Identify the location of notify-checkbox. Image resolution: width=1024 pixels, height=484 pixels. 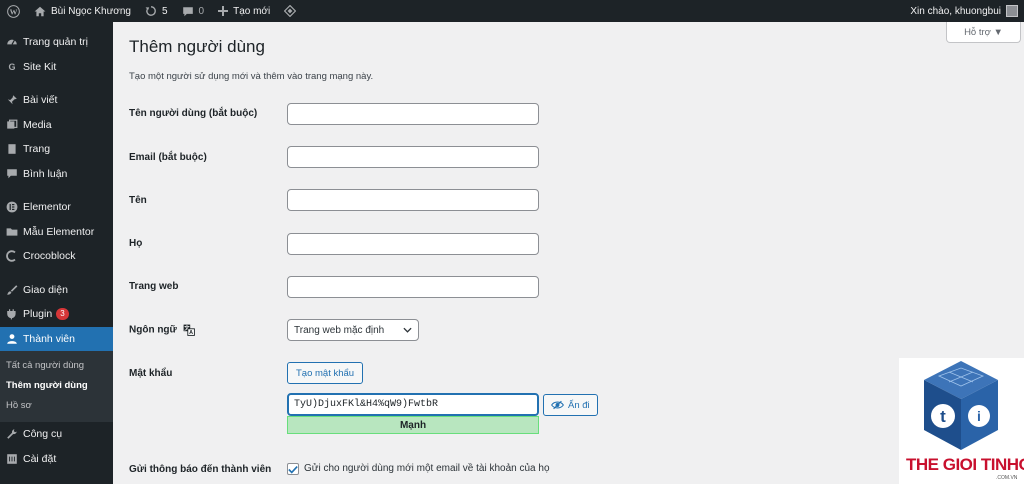
(293, 469).